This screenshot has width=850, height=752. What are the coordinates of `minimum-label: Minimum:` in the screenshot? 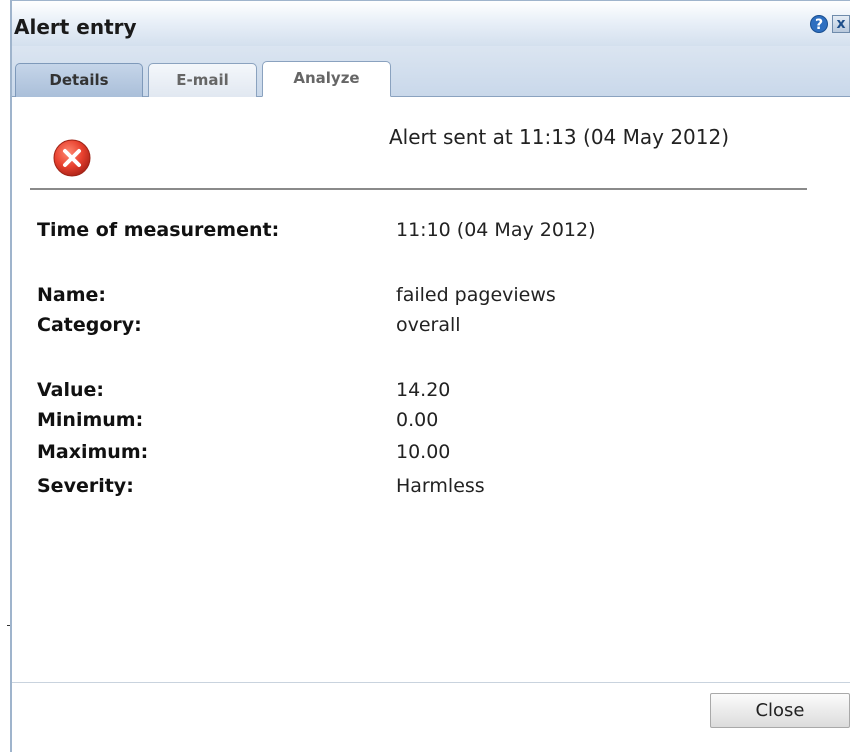 It's located at (90, 420).